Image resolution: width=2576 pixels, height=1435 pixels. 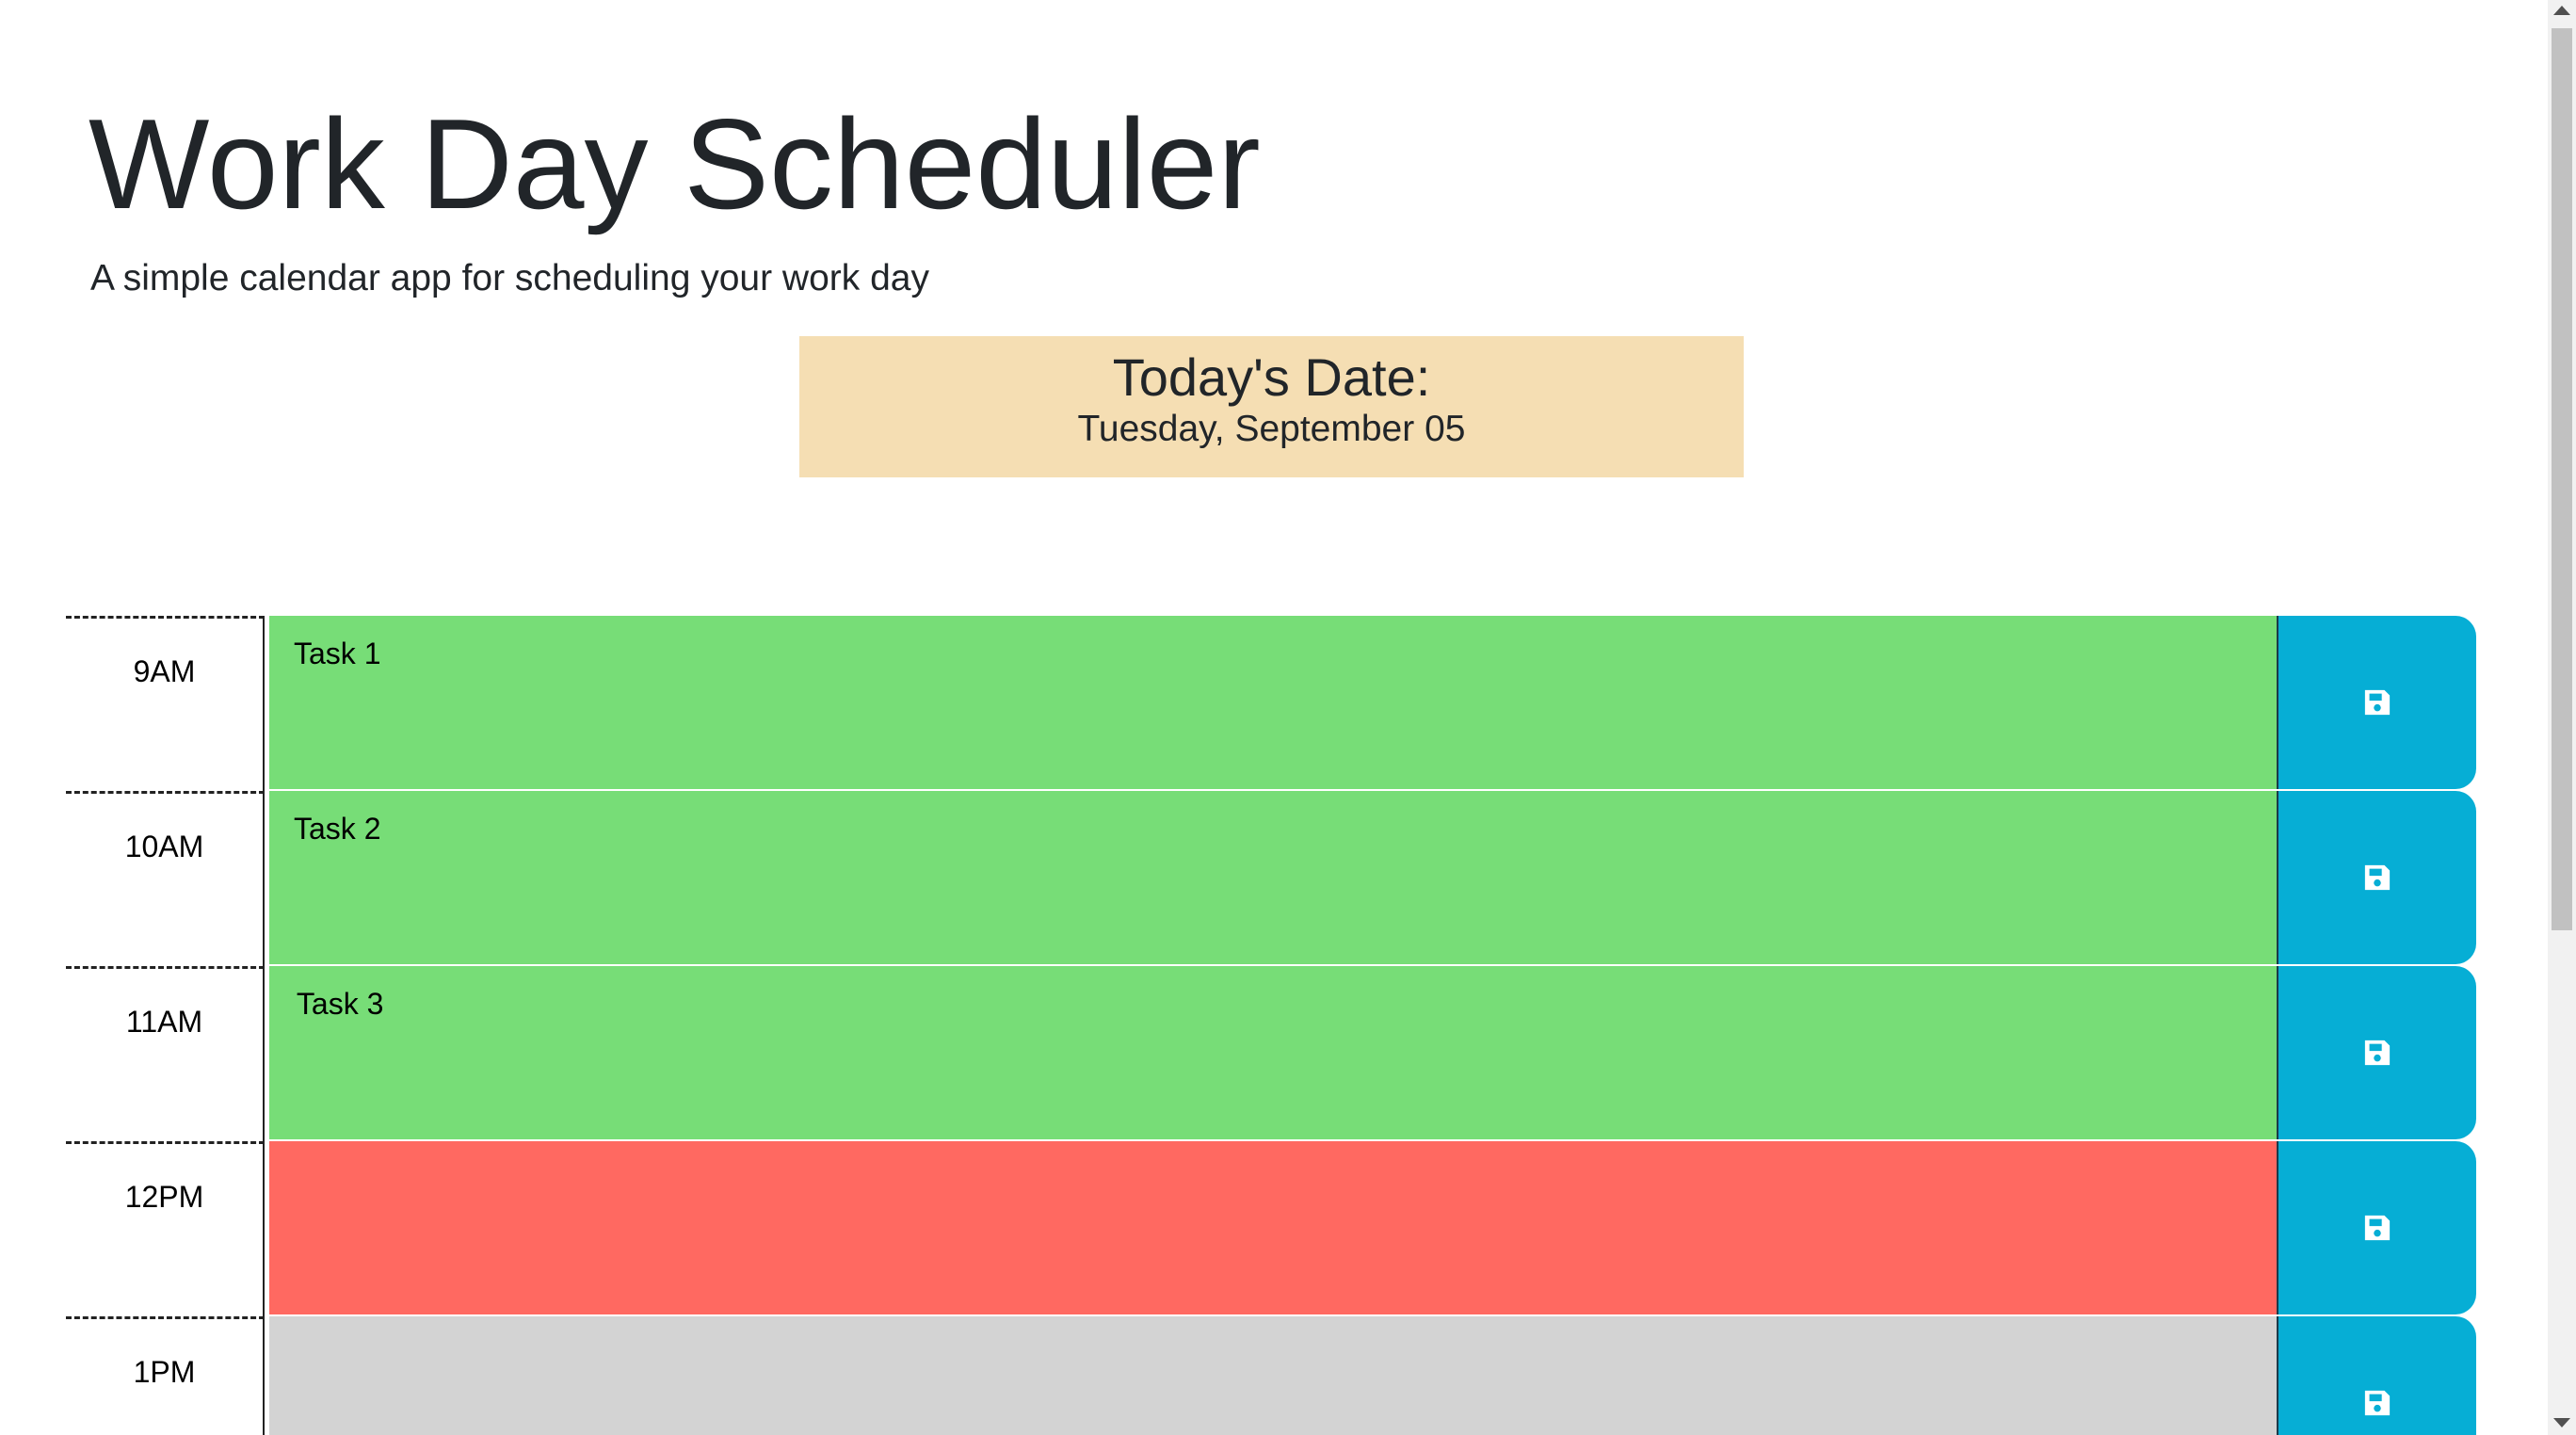 I want to click on vertical-scrollbar, so click(x=2562, y=717).